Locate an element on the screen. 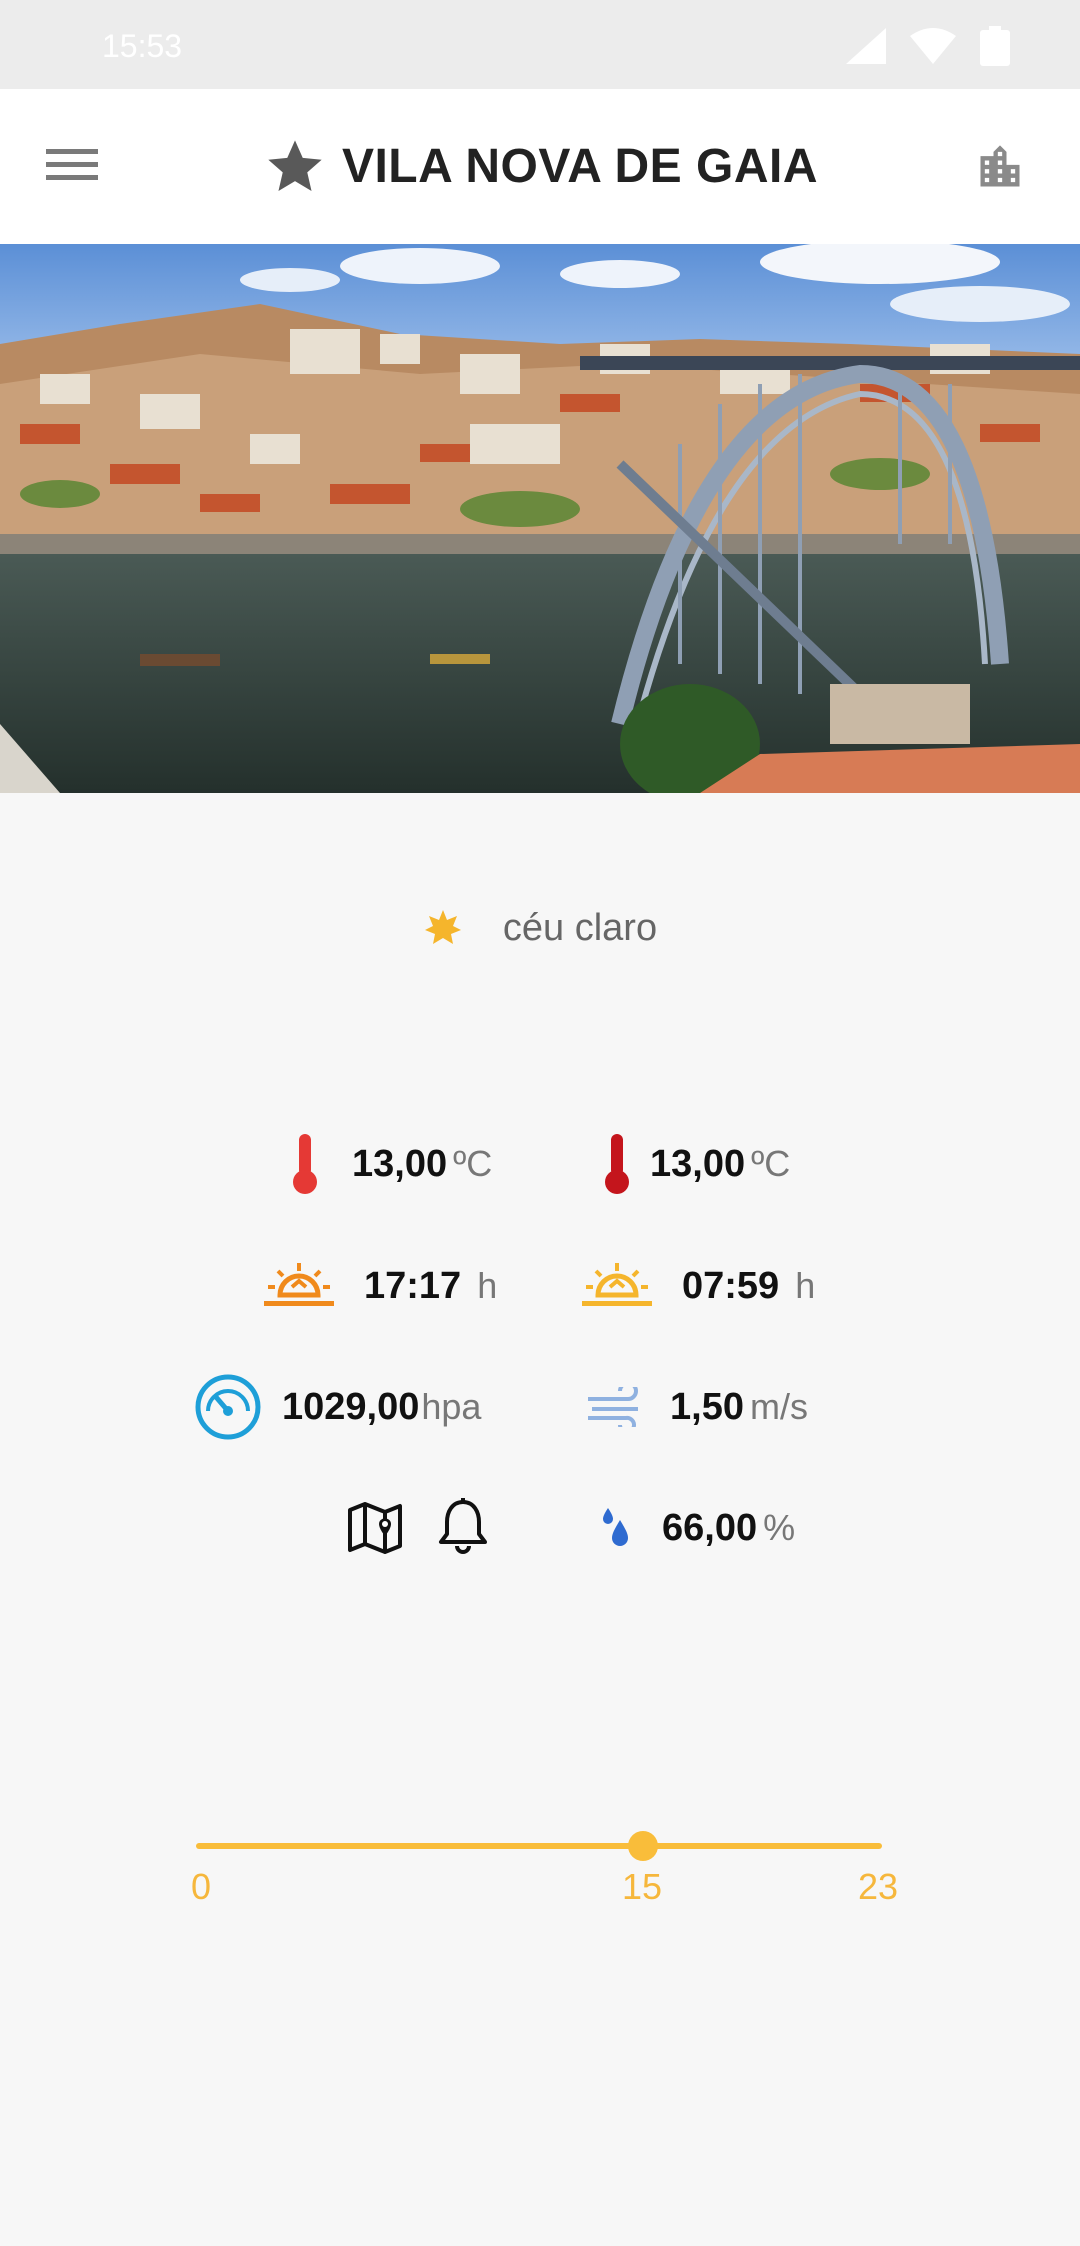 The height and width of the screenshot is (2246, 1080). thermometer-icon is located at coordinates (305, 1164).